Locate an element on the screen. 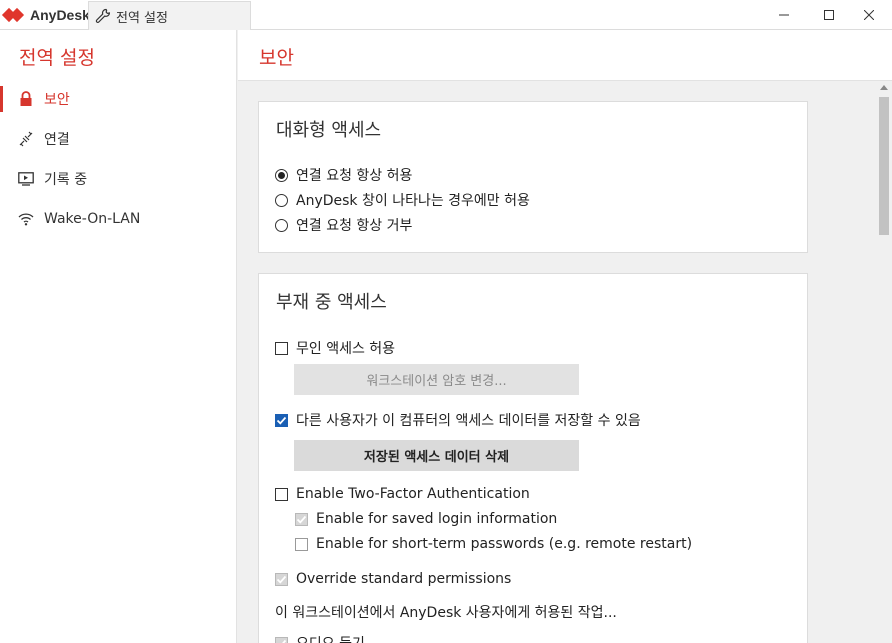 This screenshot has width=892, height=643. button-label: 저장된 액세스 데이터 삭제 is located at coordinates (436, 457).